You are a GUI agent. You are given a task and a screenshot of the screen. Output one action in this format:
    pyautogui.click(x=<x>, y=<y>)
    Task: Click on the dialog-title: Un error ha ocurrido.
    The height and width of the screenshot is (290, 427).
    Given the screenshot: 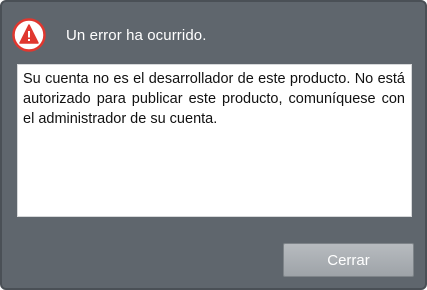 What is the action you would take?
    pyautogui.click(x=136, y=35)
    